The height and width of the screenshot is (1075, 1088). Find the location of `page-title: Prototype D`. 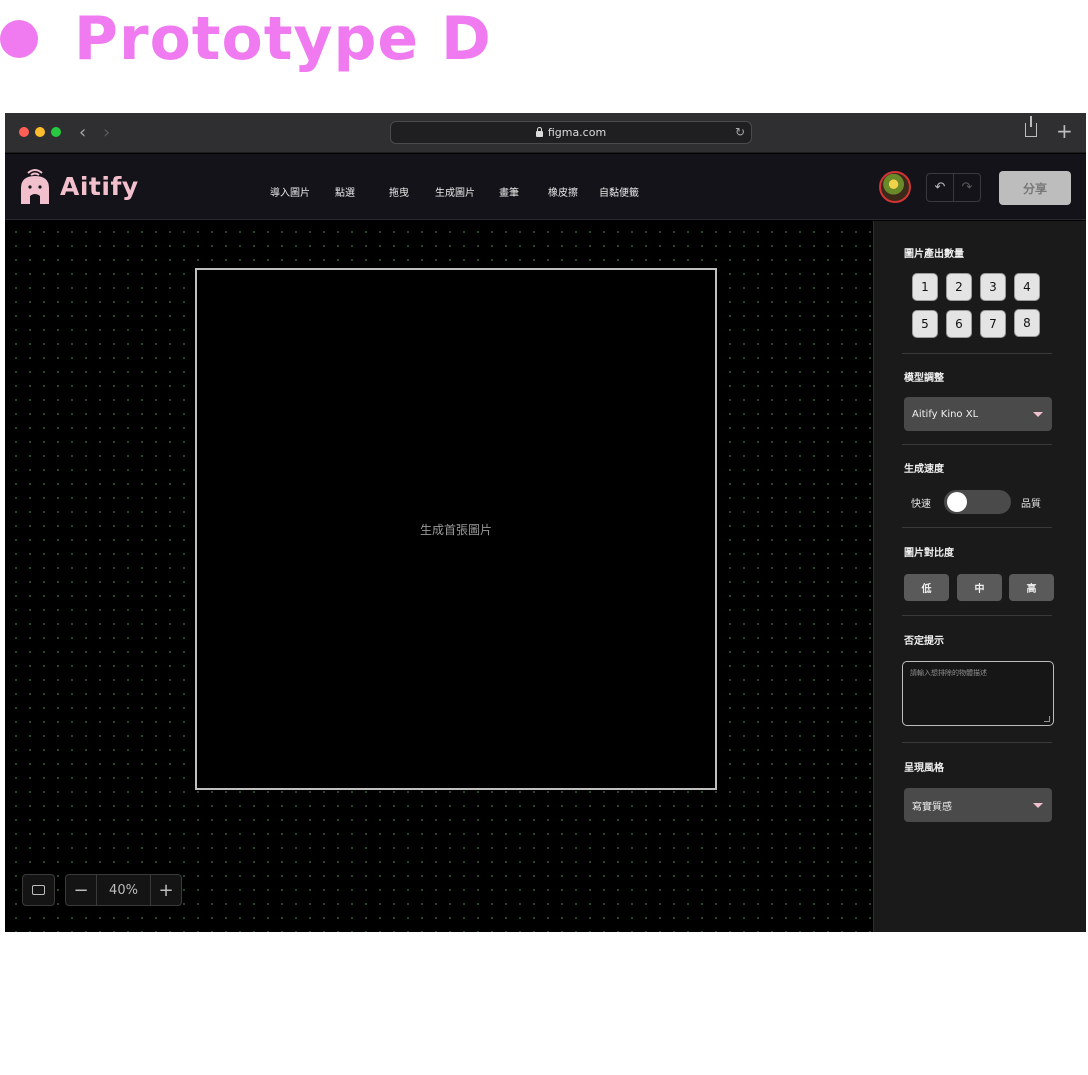

page-title: Prototype D is located at coordinates (246, 39).